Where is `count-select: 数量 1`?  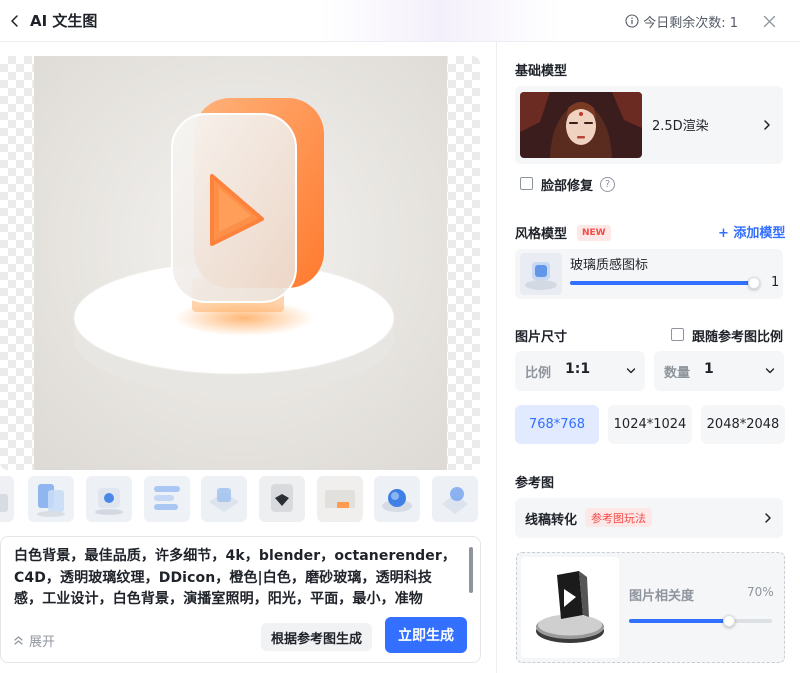
count-select: 数量 1 is located at coordinates (719, 371).